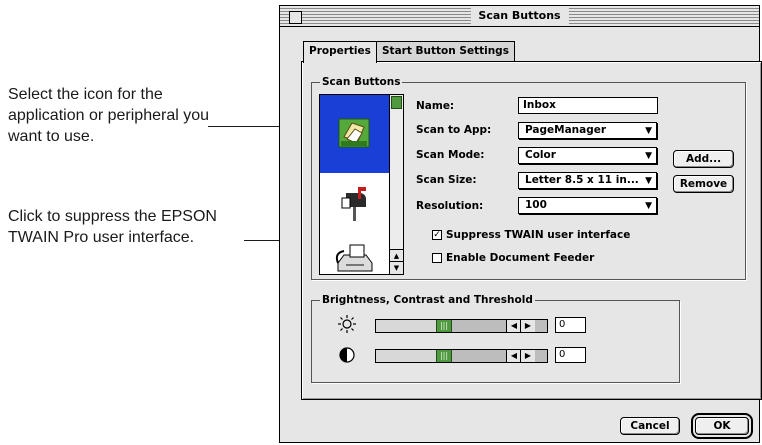  I want to click on fax-icon, so click(354, 258).